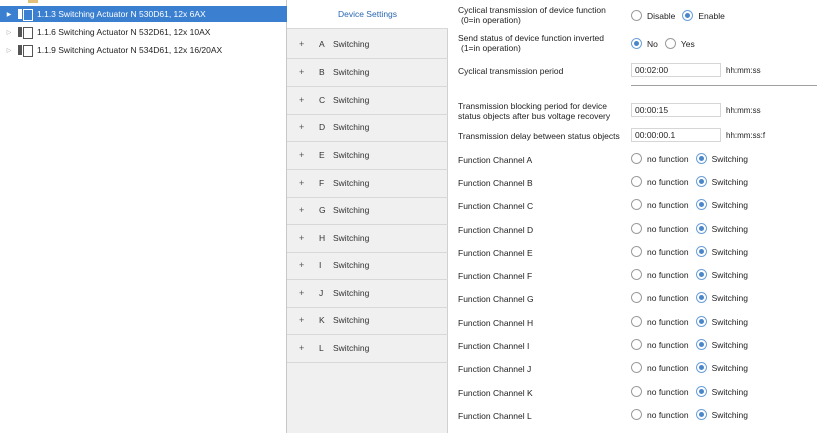  I want to click on param-label-line: Send status of device function inverted, so click(531, 38).